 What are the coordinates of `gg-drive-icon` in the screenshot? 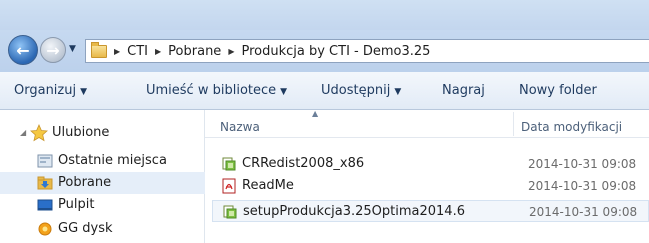 It's located at (45, 229).